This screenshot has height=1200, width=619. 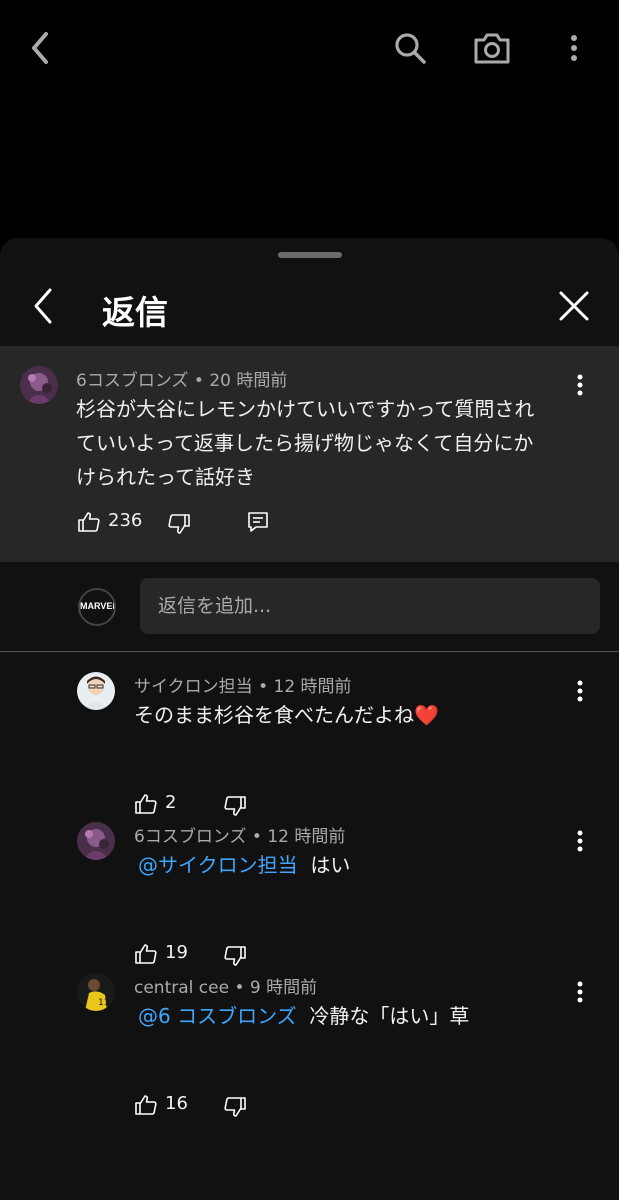 What do you see at coordinates (190, 837) in the screenshot?
I see `reply-author: 6コスブロンズ` at bounding box center [190, 837].